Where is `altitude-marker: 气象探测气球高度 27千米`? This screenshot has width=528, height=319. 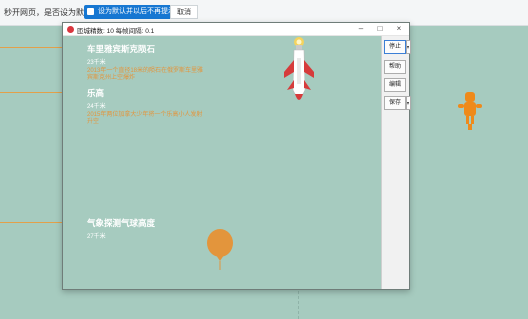
altitude-marker: 气象探测气球高度 27千米 is located at coordinates (121, 228).